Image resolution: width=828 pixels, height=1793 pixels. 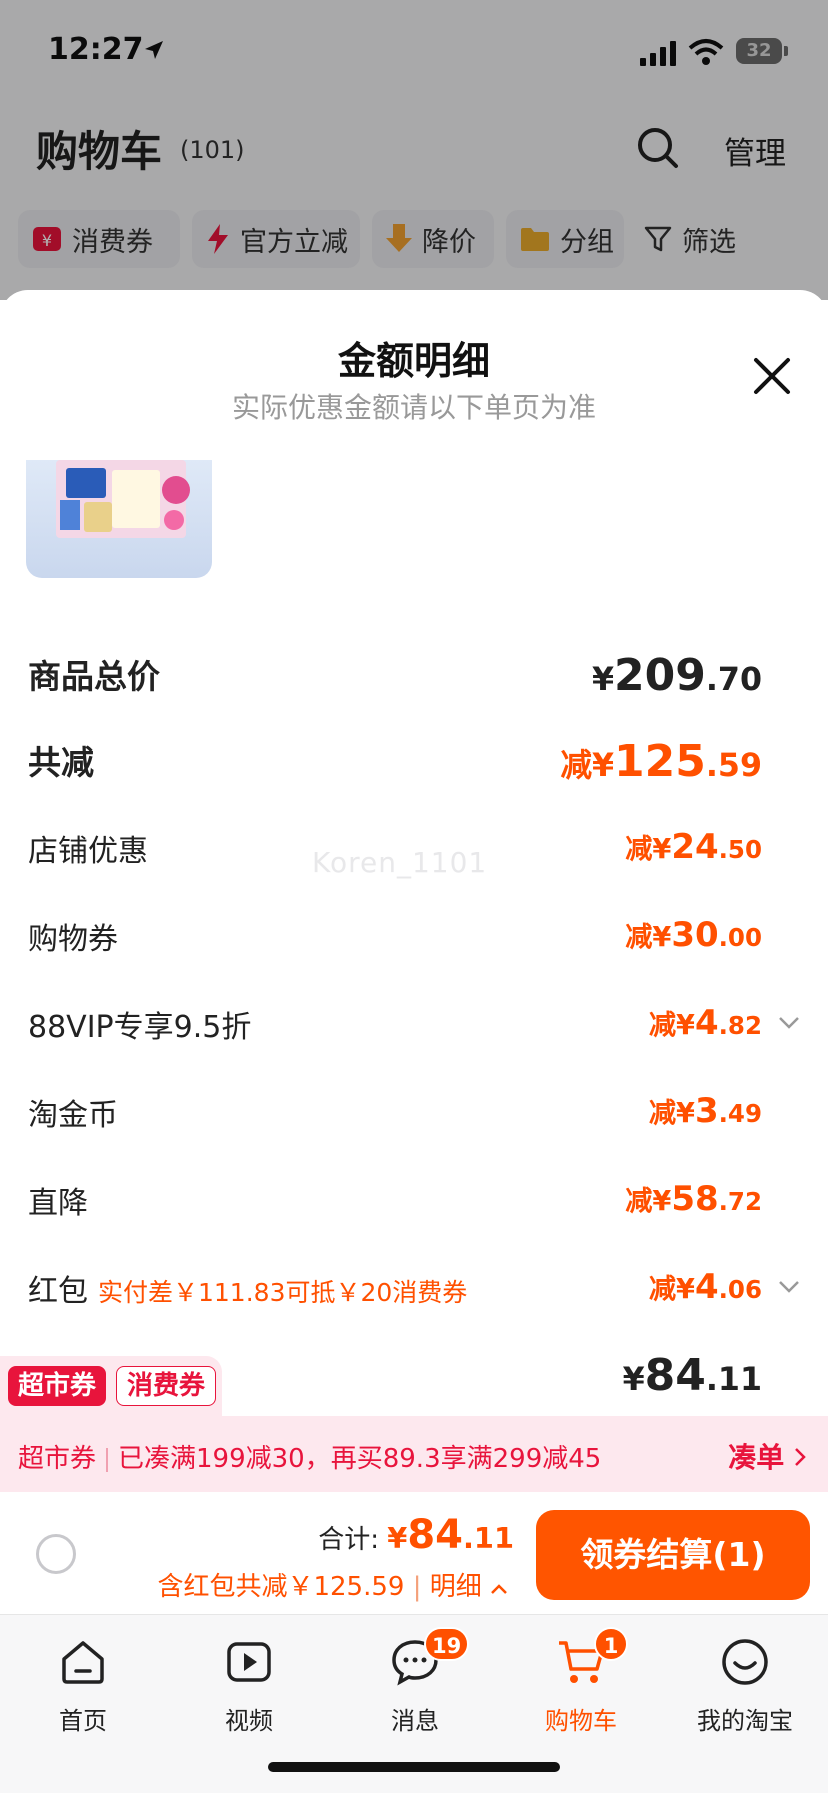 I want to click on tab-home: 首页, so click(x=83, y=1681).